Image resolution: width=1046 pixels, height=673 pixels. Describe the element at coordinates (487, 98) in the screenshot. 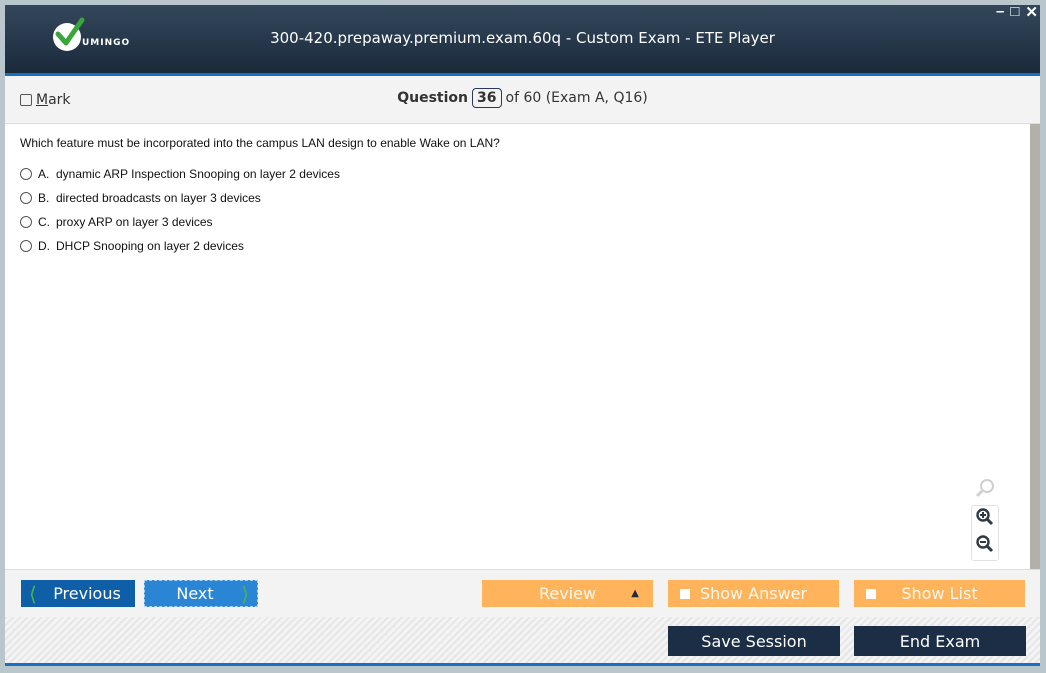

I see `question-number-input: 36` at that location.